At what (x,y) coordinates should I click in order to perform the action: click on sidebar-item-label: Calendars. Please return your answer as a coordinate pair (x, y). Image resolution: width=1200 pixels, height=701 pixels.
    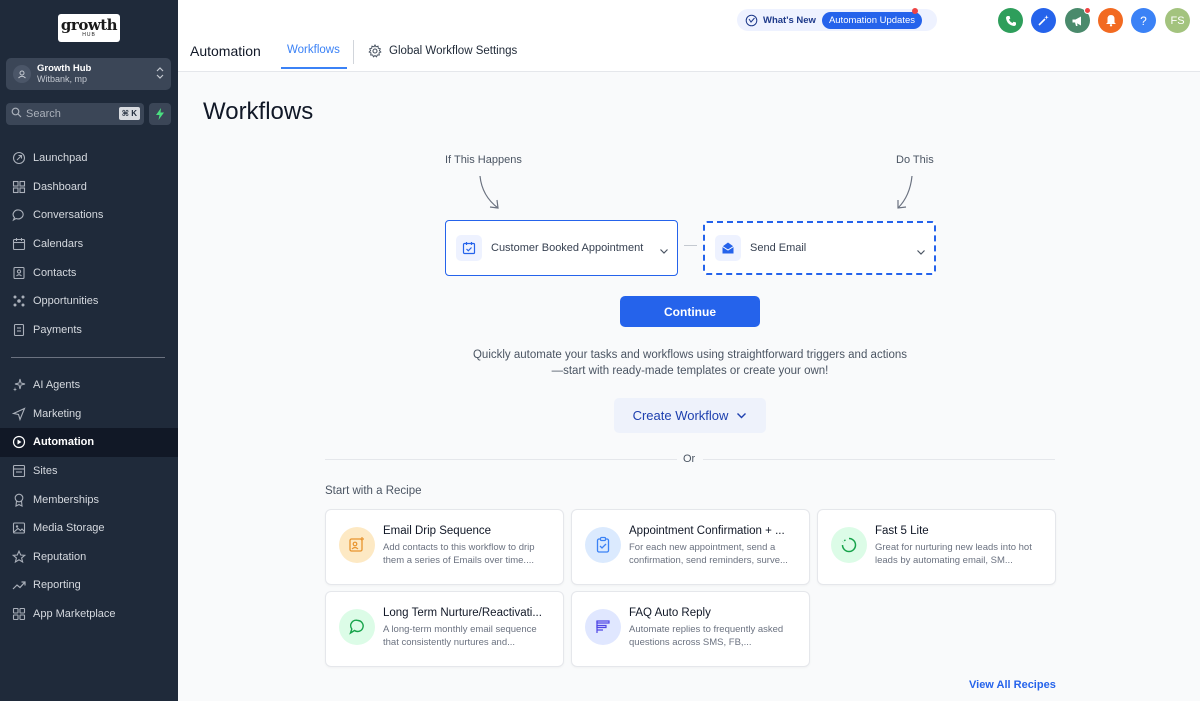
    Looking at the image, I should click on (58, 244).